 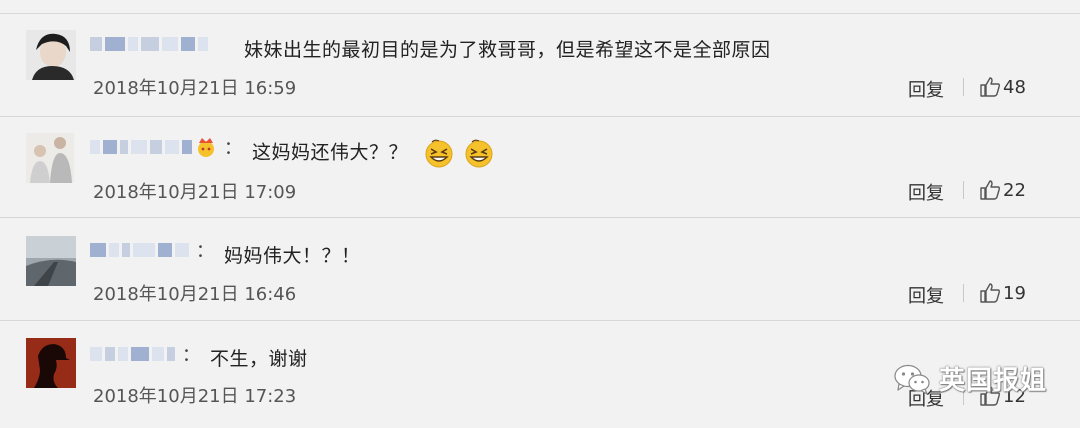 What do you see at coordinates (507, 50) in the screenshot?
I see `comment-text: 妹妹出生的最初目的是为了救哥哥，但是希望这不是全部原因` at bounding box center [507, 50].